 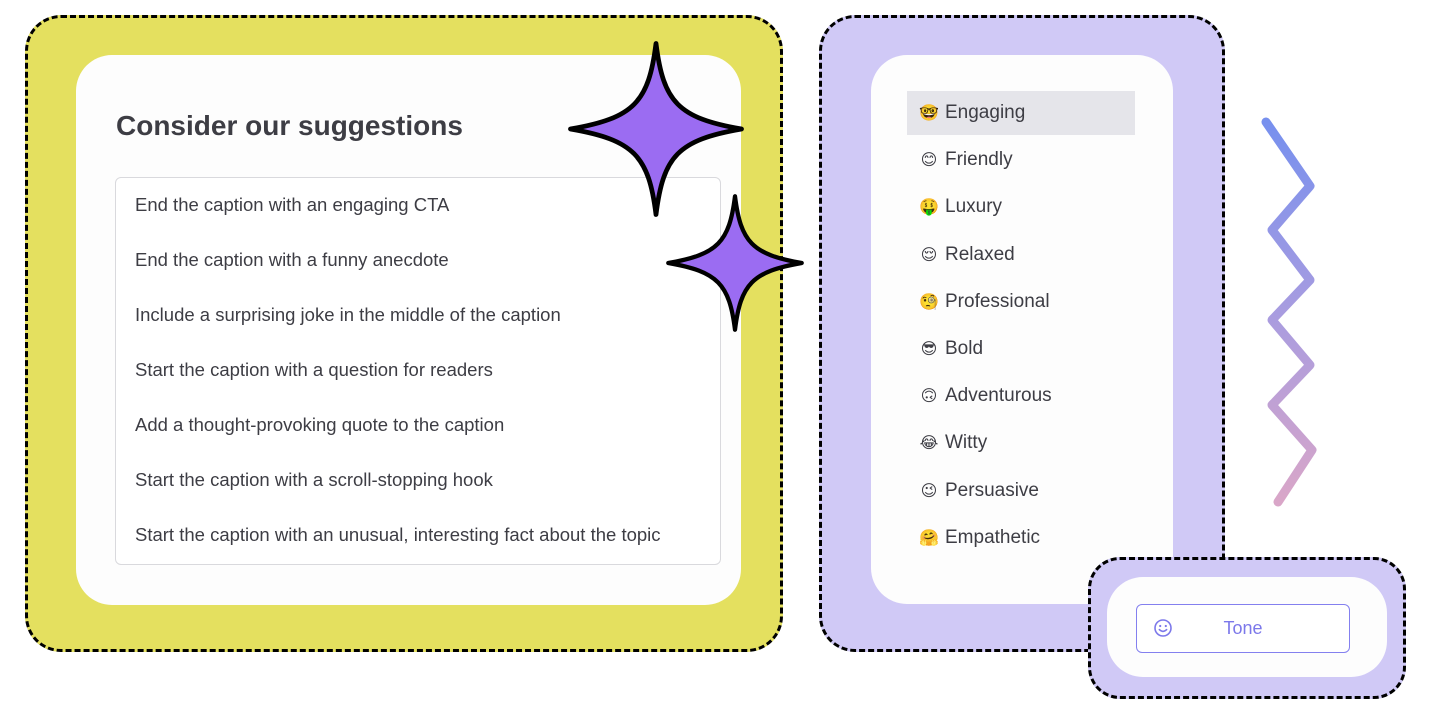 I want to click on tone-button-card: Tone, so click(x=1247, y=627).